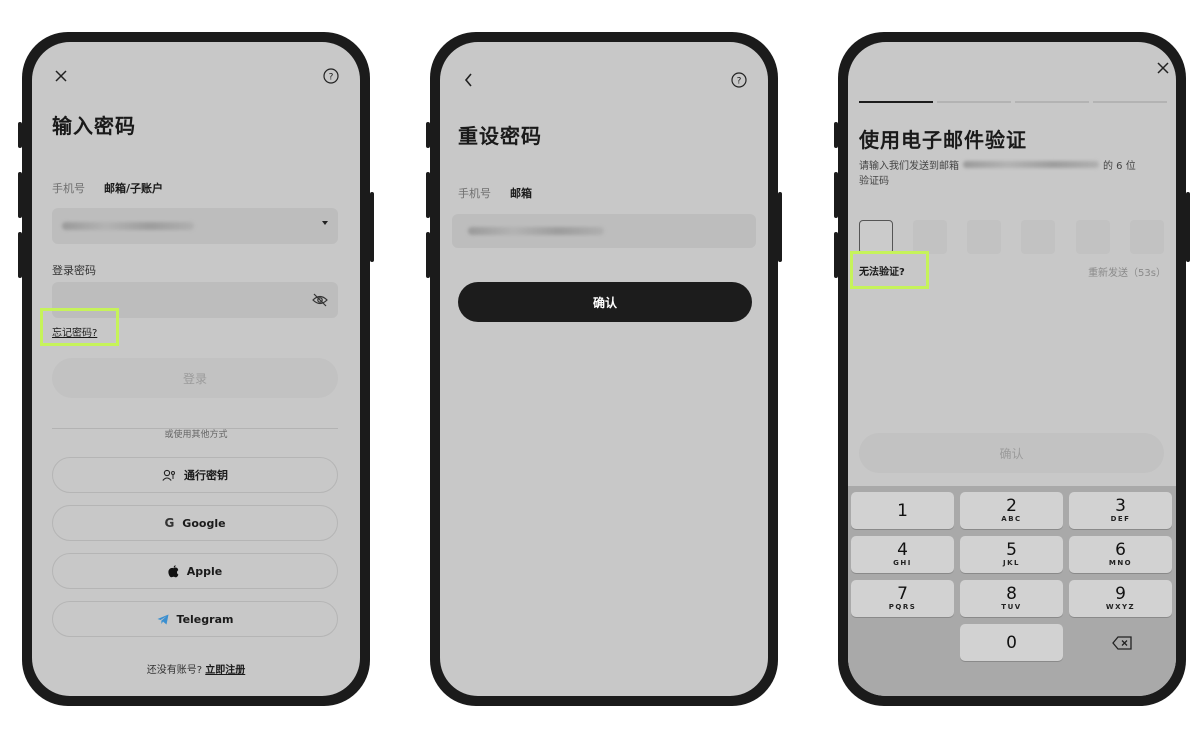 The width and height of the screenshot is (1200, 737). I want to click on passkey-label: 通行密钥, so click(206, 475).